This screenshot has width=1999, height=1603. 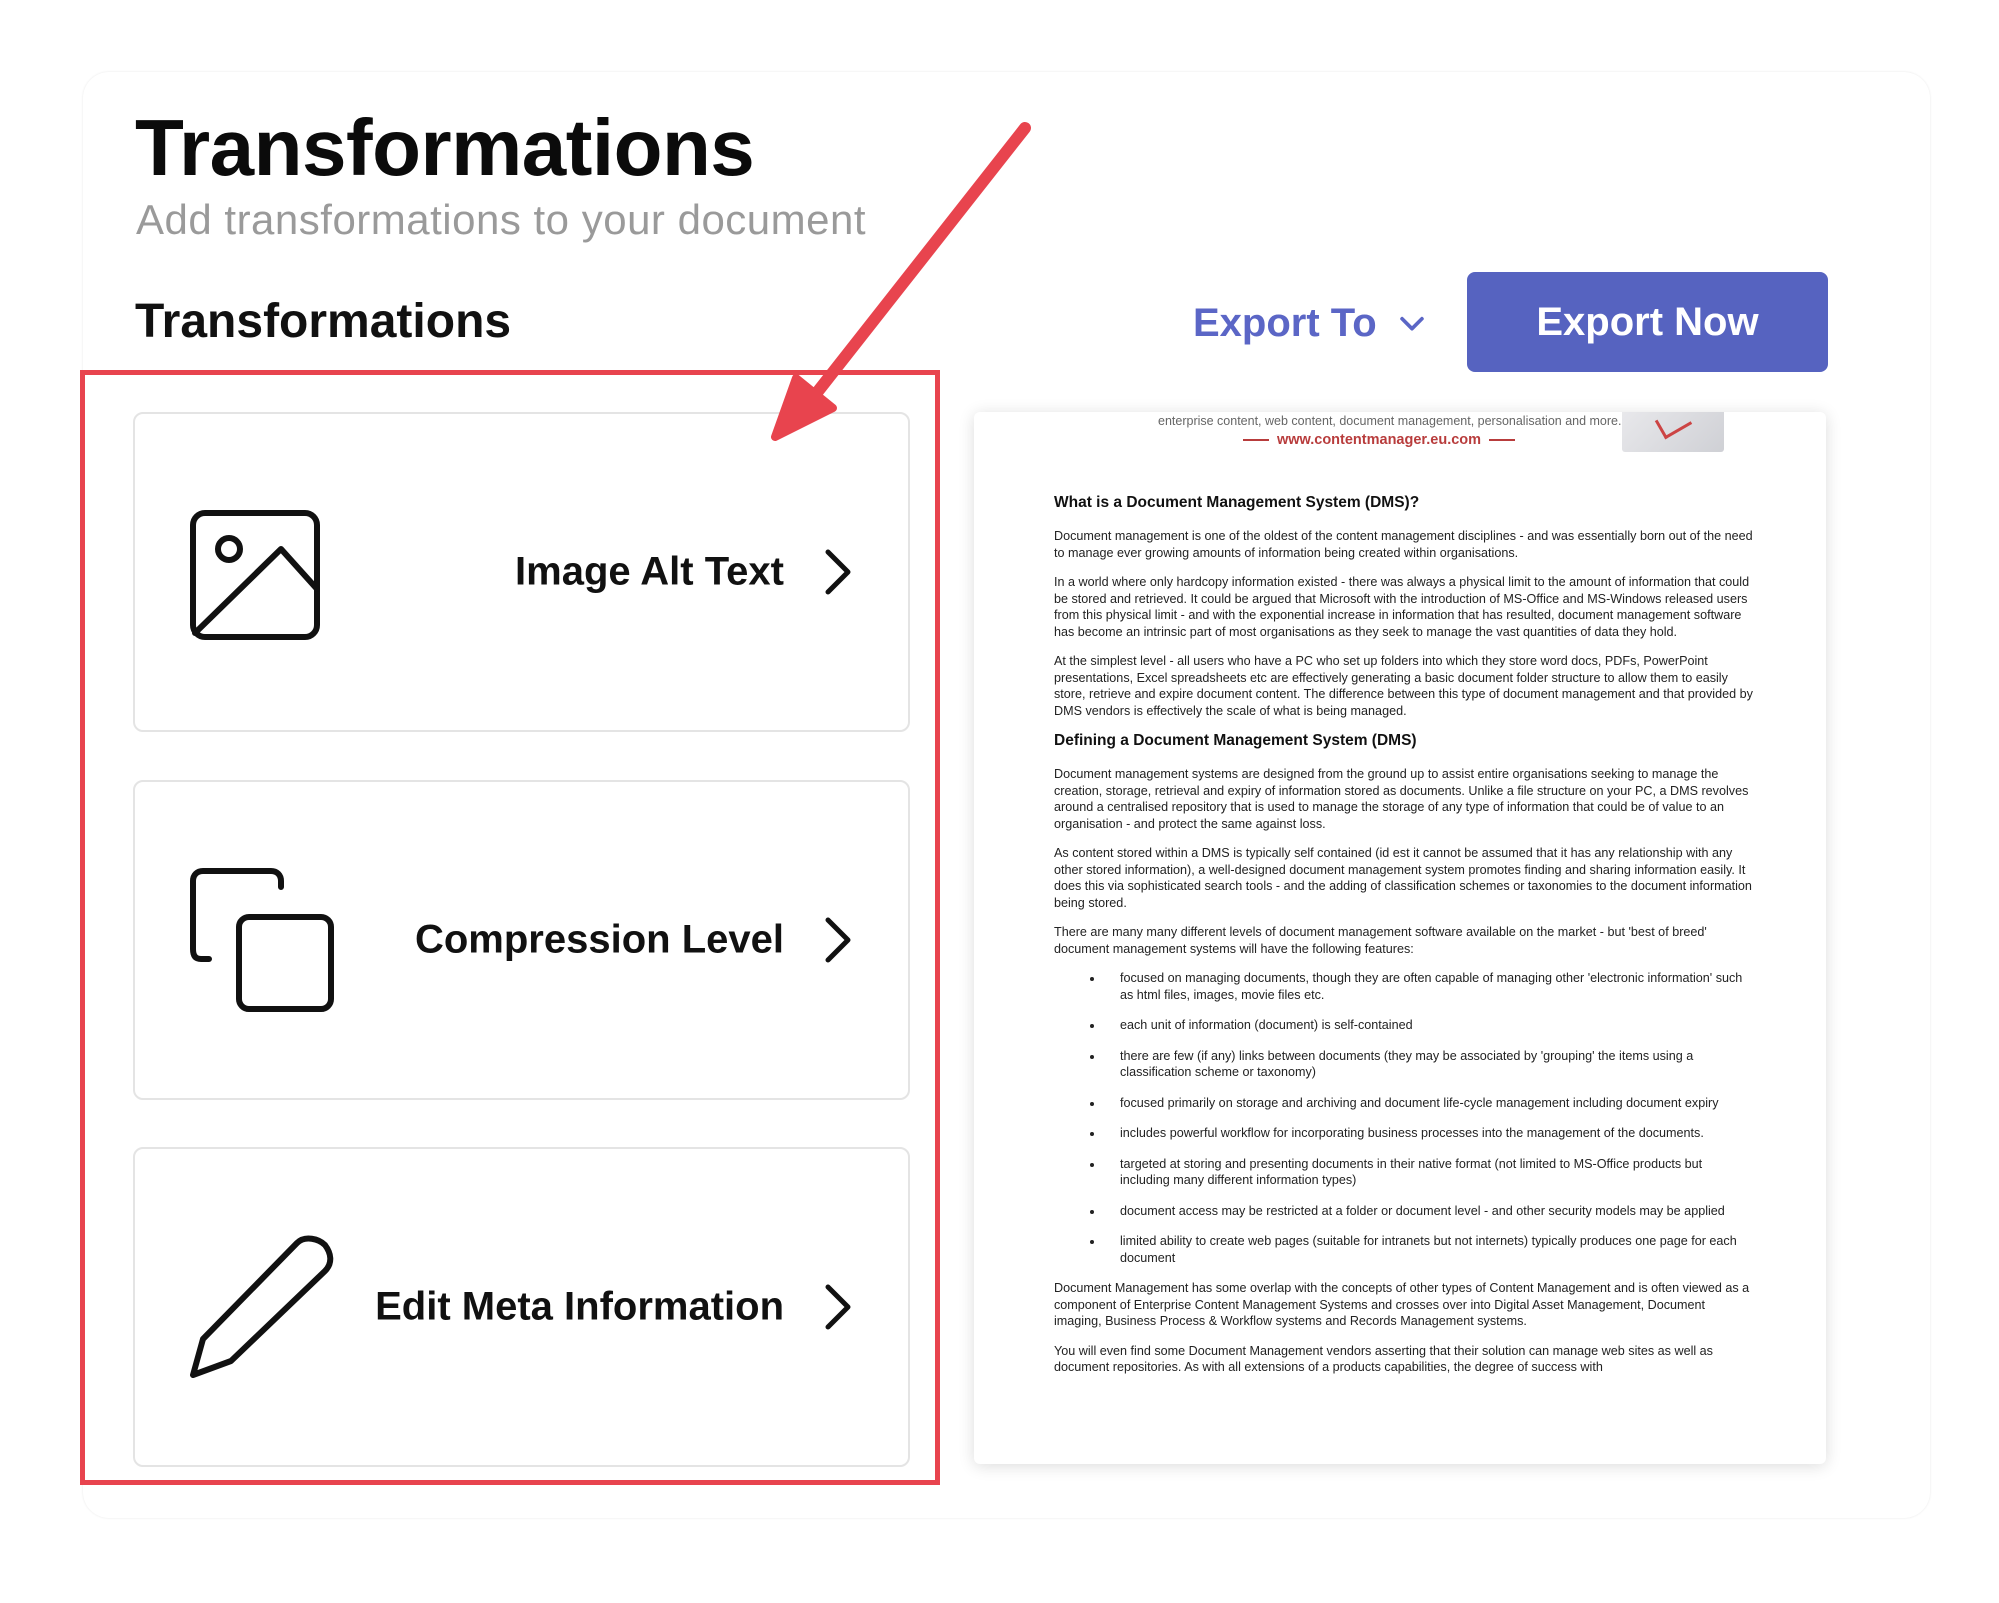 I want to click on section-heading: Transformations, so click(x=323, y=321).